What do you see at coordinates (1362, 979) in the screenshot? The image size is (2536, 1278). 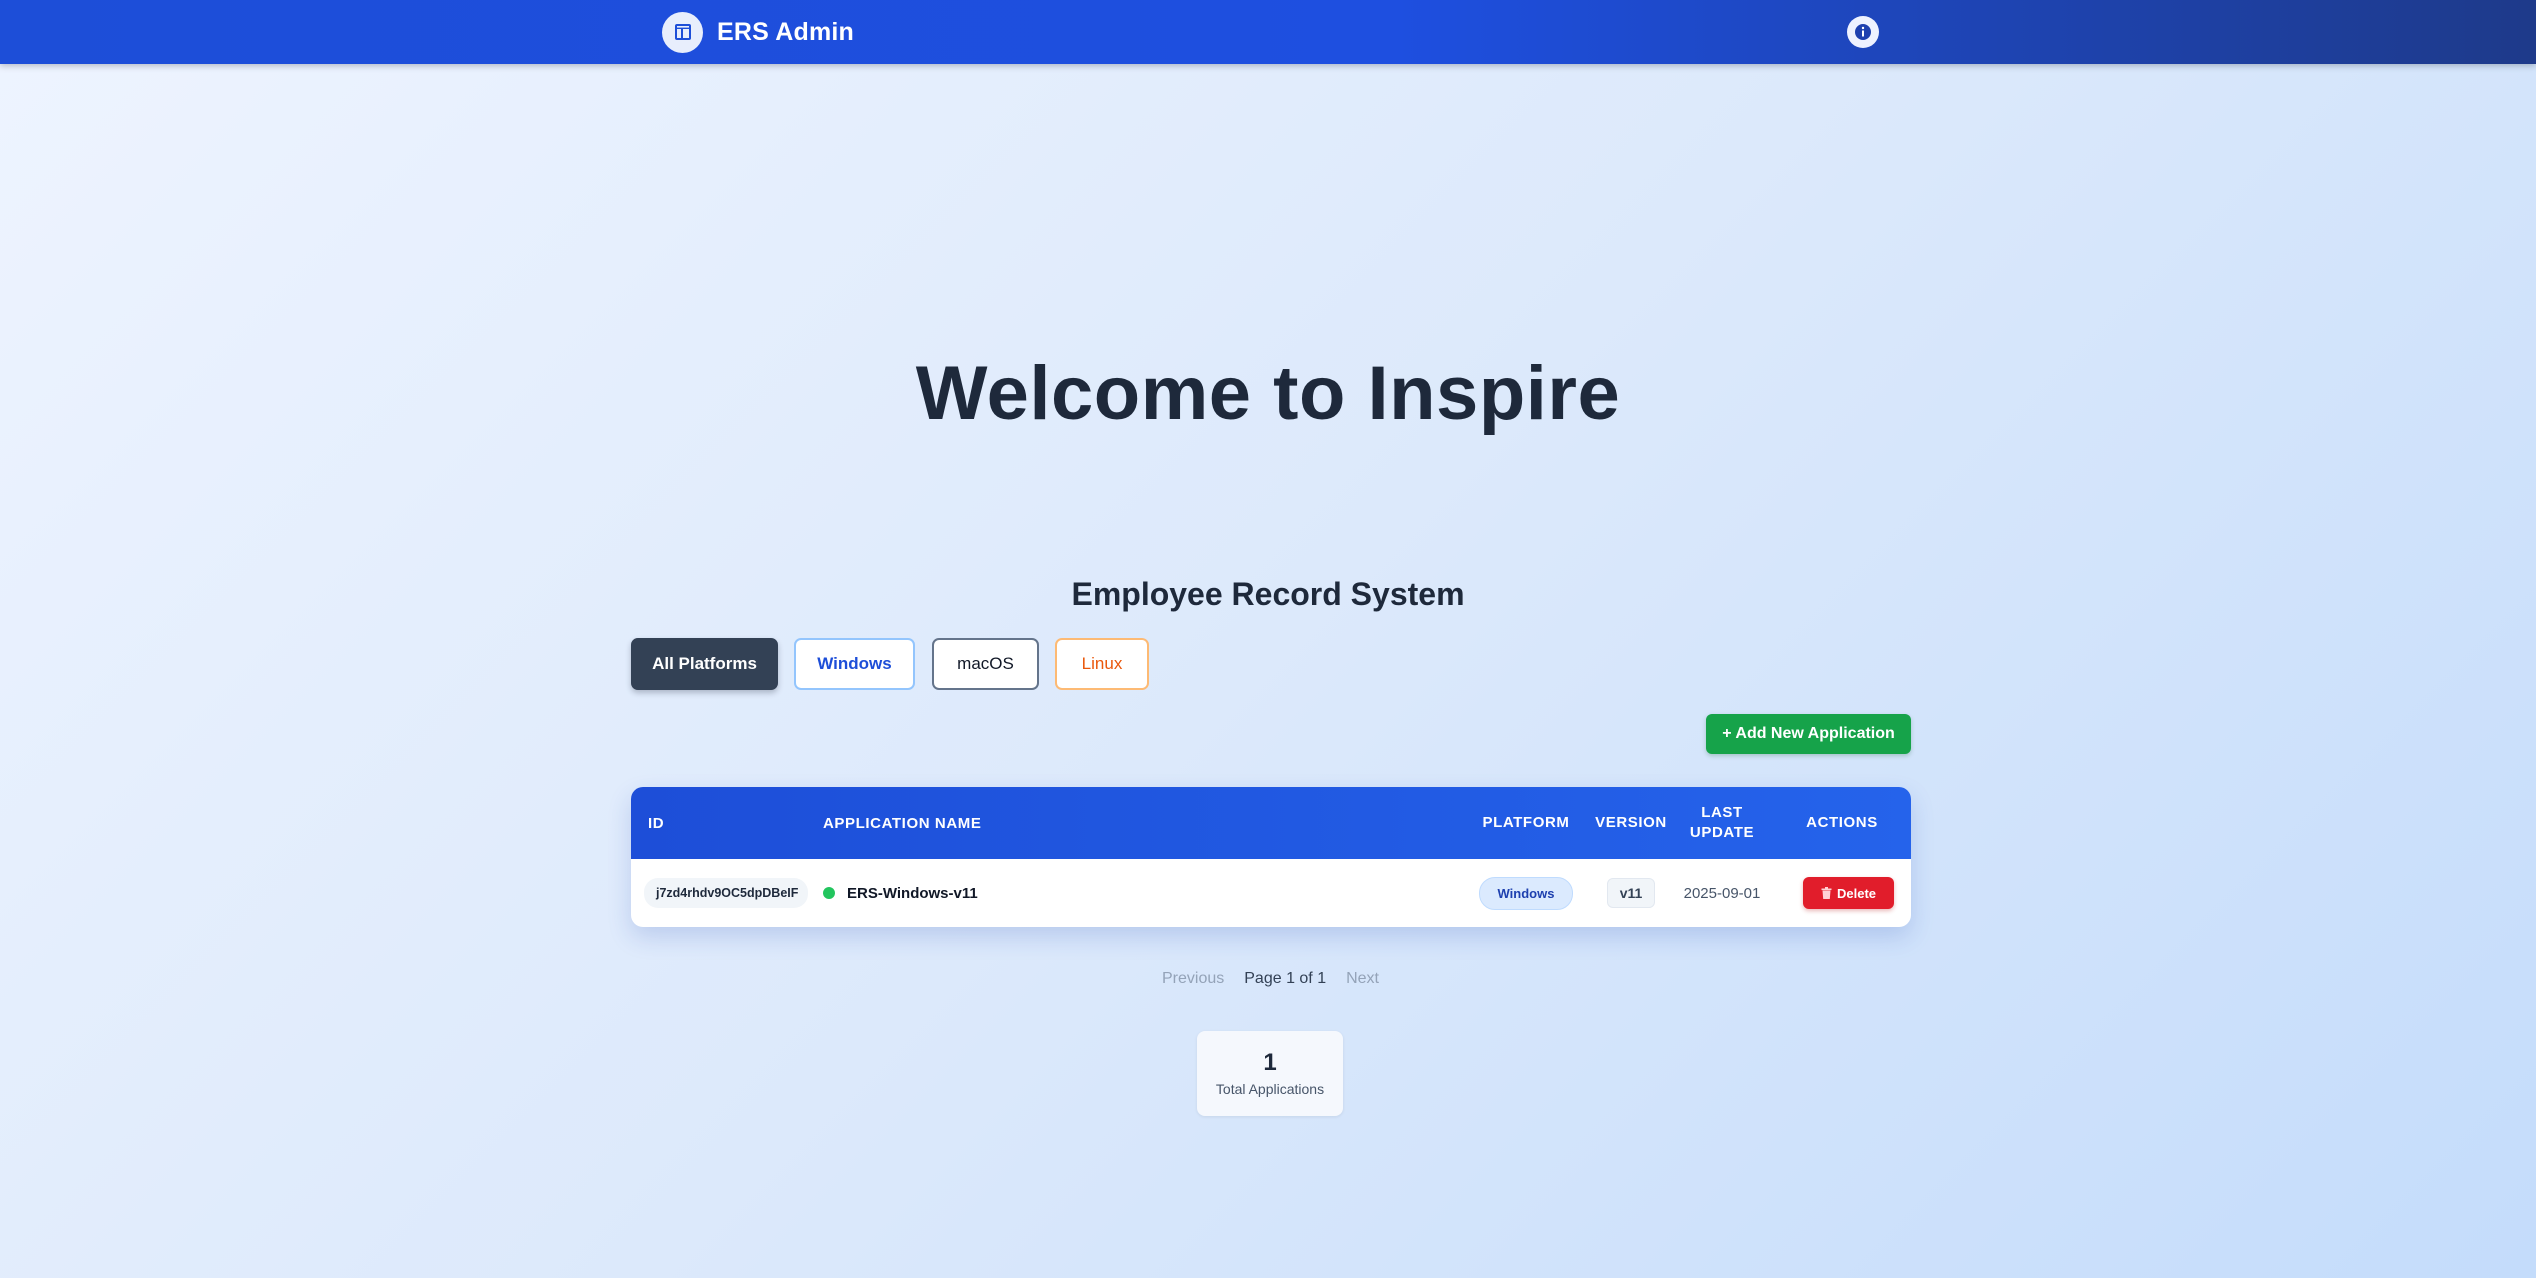 I see `next-page-button: Next` at bounding box center [1362, 979].